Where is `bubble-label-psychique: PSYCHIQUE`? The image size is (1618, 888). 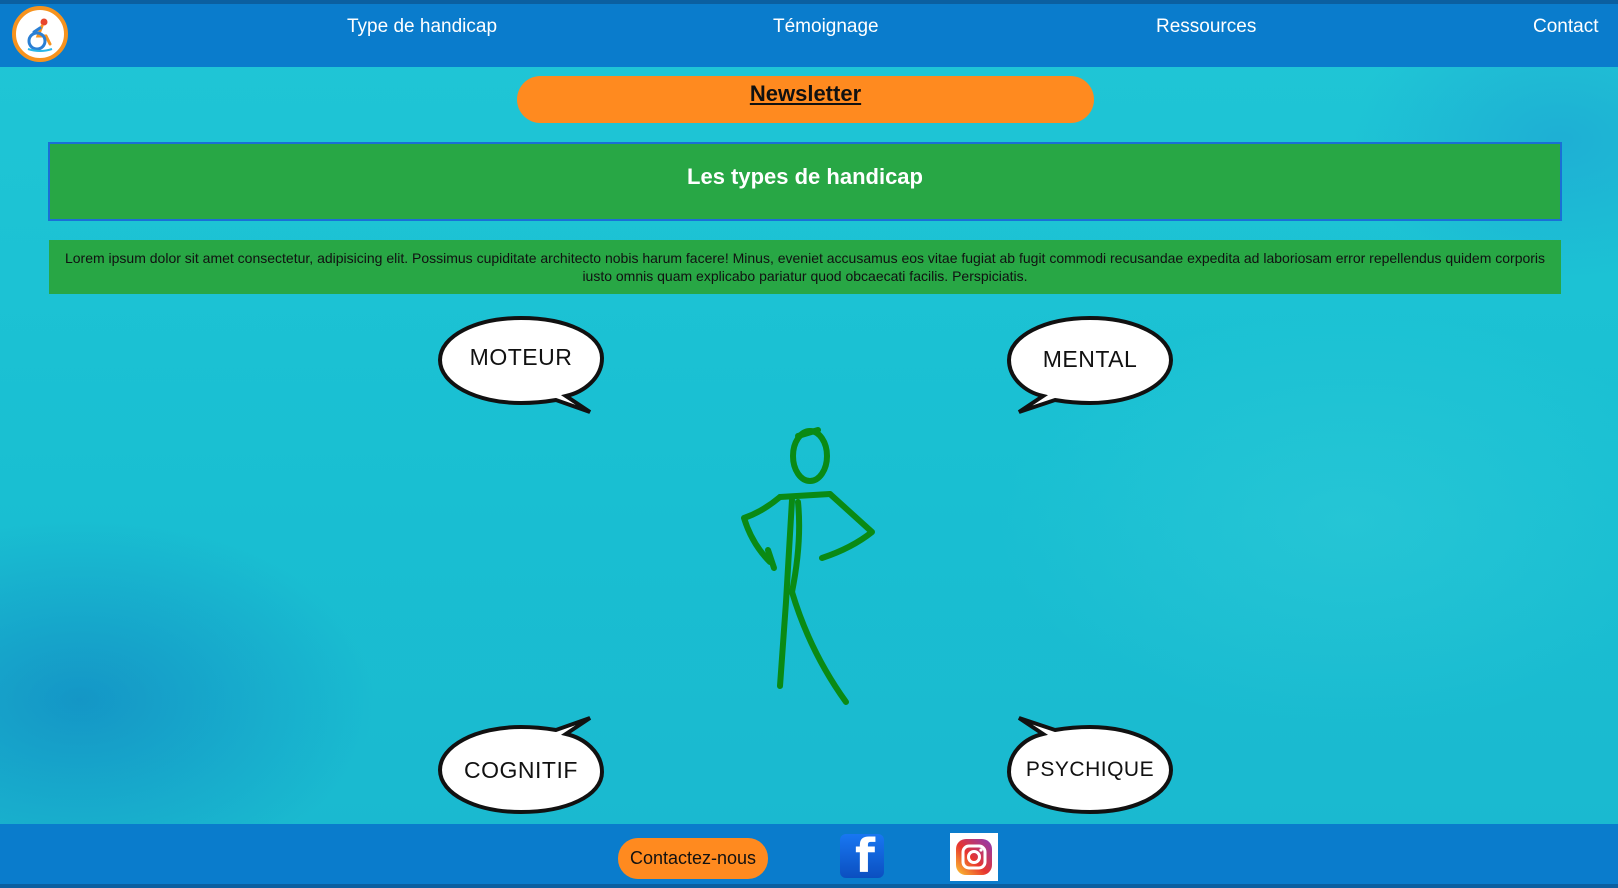
bubble-label-psychique: PSYCHIQUE is located at coordinates (1090, 769).